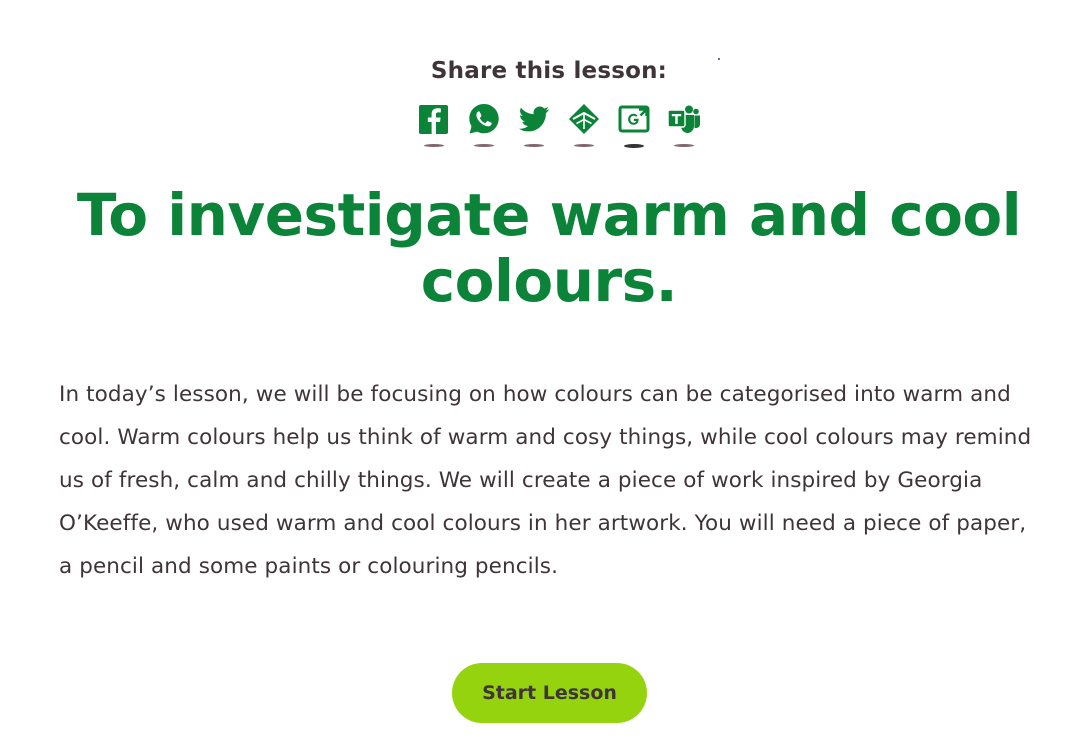 The height and width of the screenshot is (751, 1087). I want to click on microsoft-teams-icon, so click(683, 119).